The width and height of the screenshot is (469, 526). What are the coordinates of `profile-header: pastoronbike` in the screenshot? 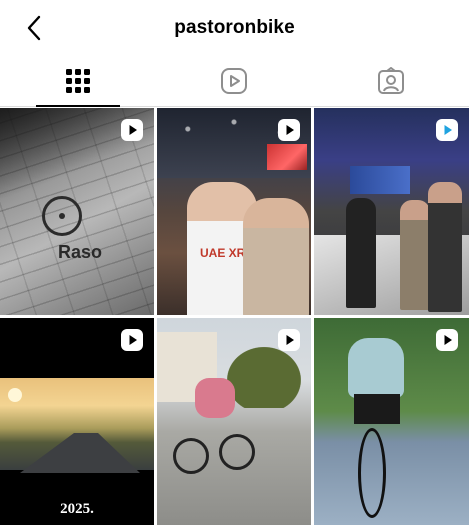 It's located at (234, 28).